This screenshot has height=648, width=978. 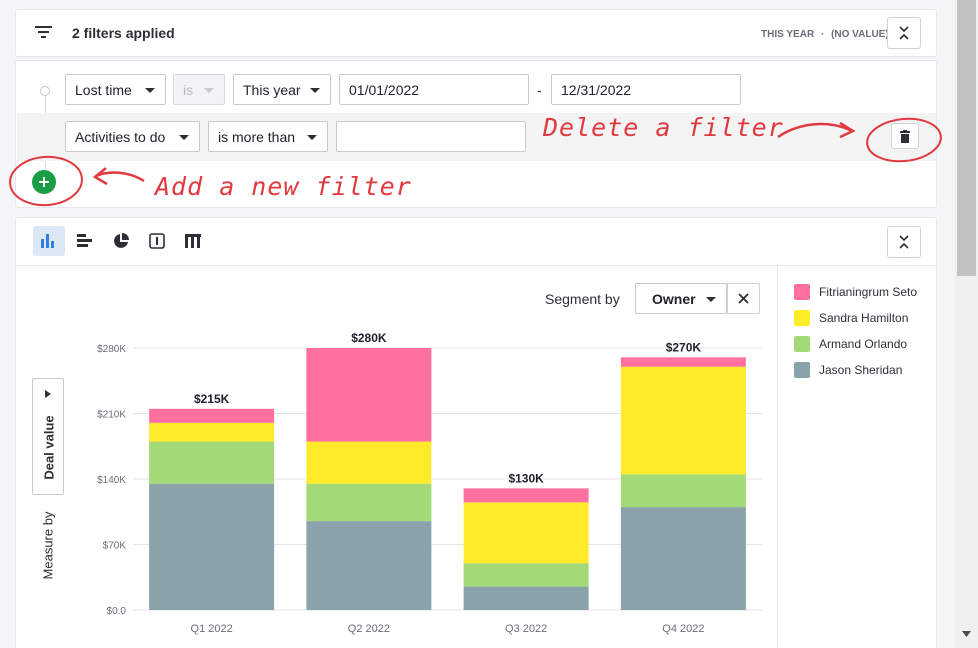 I want to click on filter-operator-value: is more than, so click(x=257, y=136).